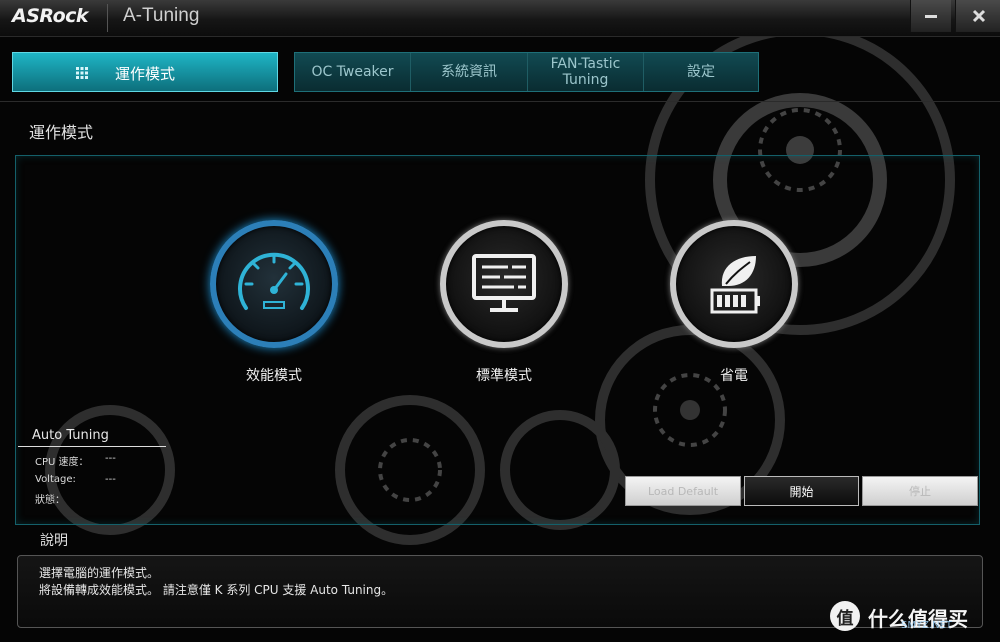  I want to click on mode-standard-button, so click(504, 284).